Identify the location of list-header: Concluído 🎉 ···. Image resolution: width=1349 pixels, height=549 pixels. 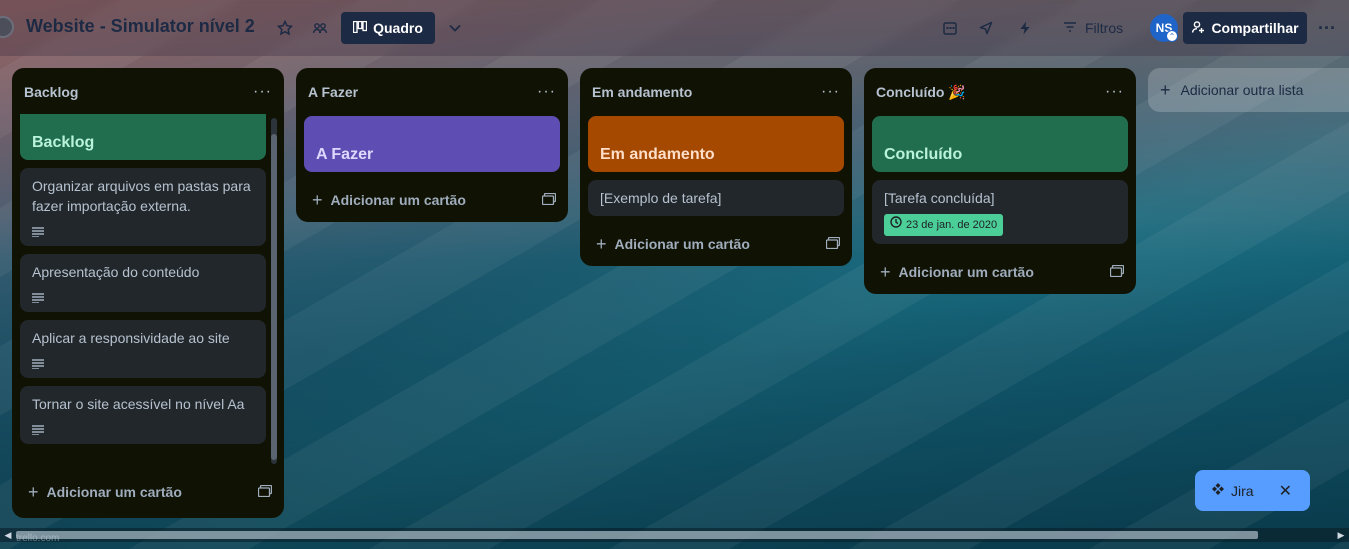
(1000, 92).